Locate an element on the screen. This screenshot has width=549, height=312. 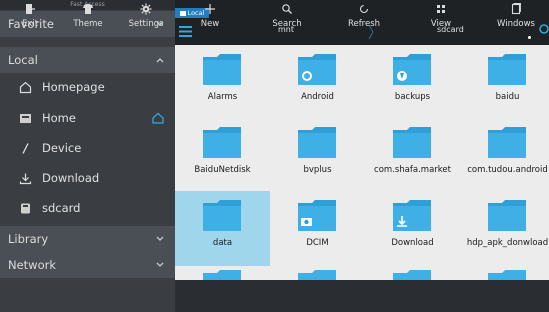
refresh-label: Refresh is located at coordinates (364, 24).